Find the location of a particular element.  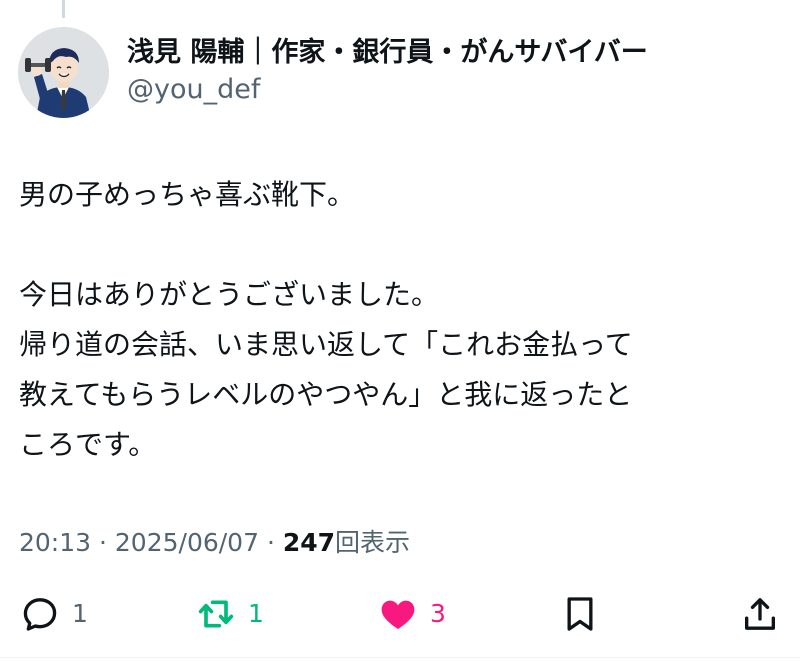

share-button is located at coordinates (760, 614).